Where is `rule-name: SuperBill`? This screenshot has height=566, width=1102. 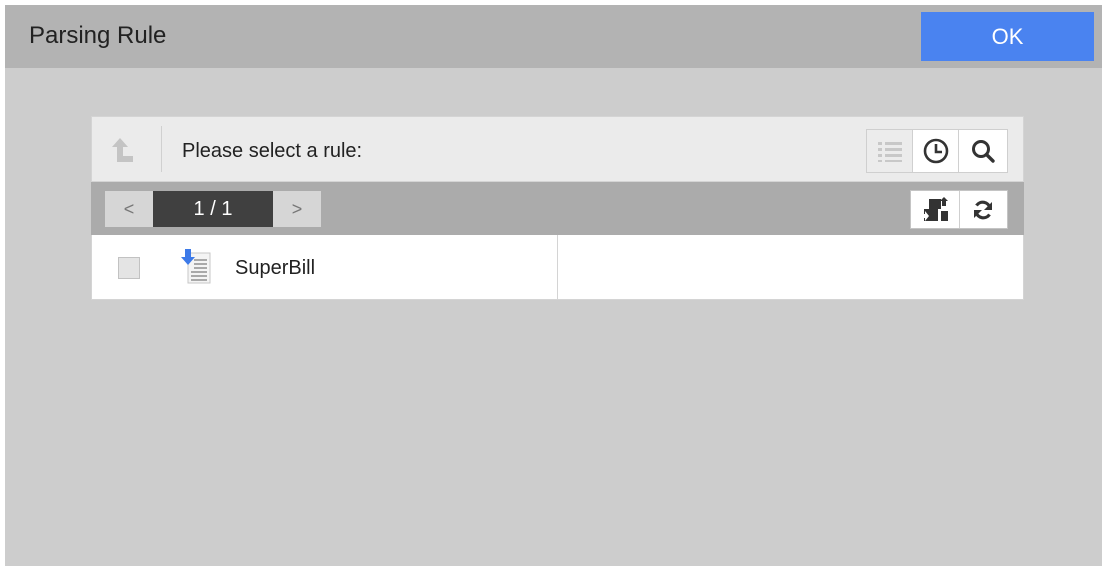 rule-name: SuperBill is located at coordinates (275, 268).